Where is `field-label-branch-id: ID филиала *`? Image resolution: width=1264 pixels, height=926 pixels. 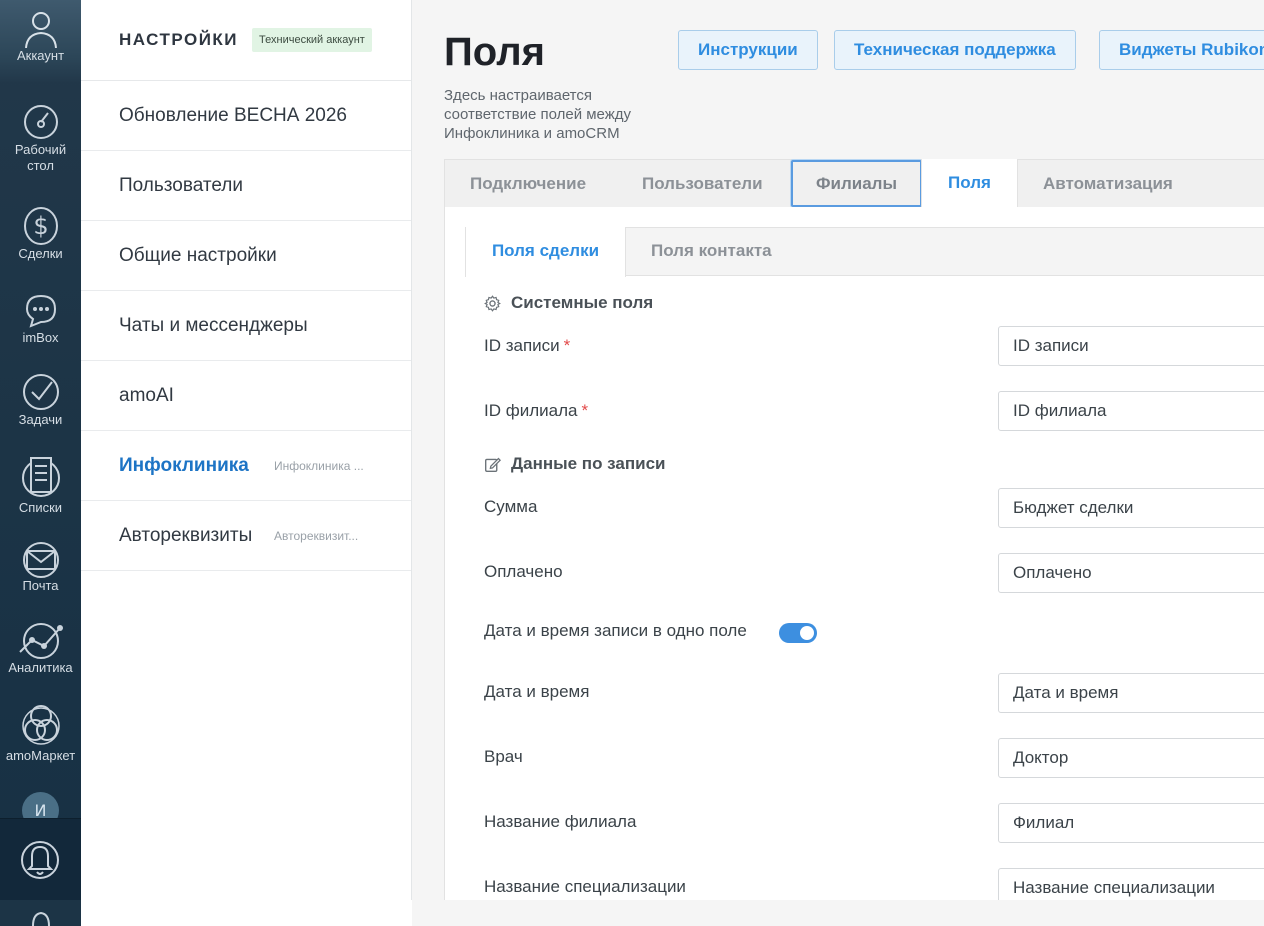 field-label-branch-id: ID филиала * is located at coordinates (536, 411).